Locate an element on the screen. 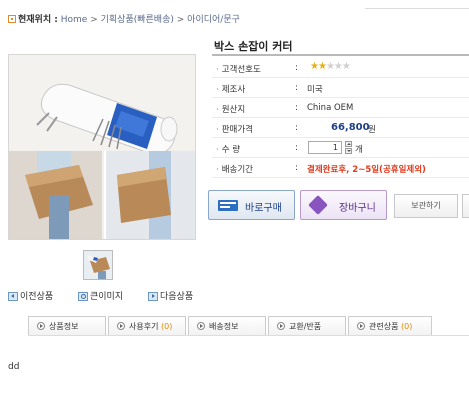 The width and height of the screenshot is (469, 400). tab-label: 교환/반품 is located at coordinates (305, 326).